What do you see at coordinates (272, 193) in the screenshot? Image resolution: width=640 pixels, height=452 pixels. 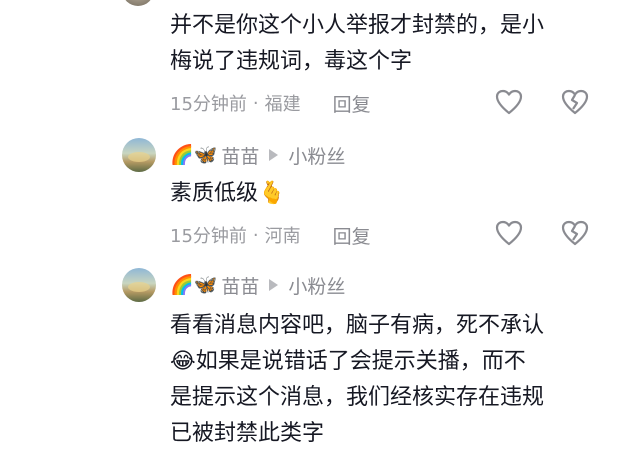 I see `heart-hands-emoji: 🫰` at bounding box center [272, 193].